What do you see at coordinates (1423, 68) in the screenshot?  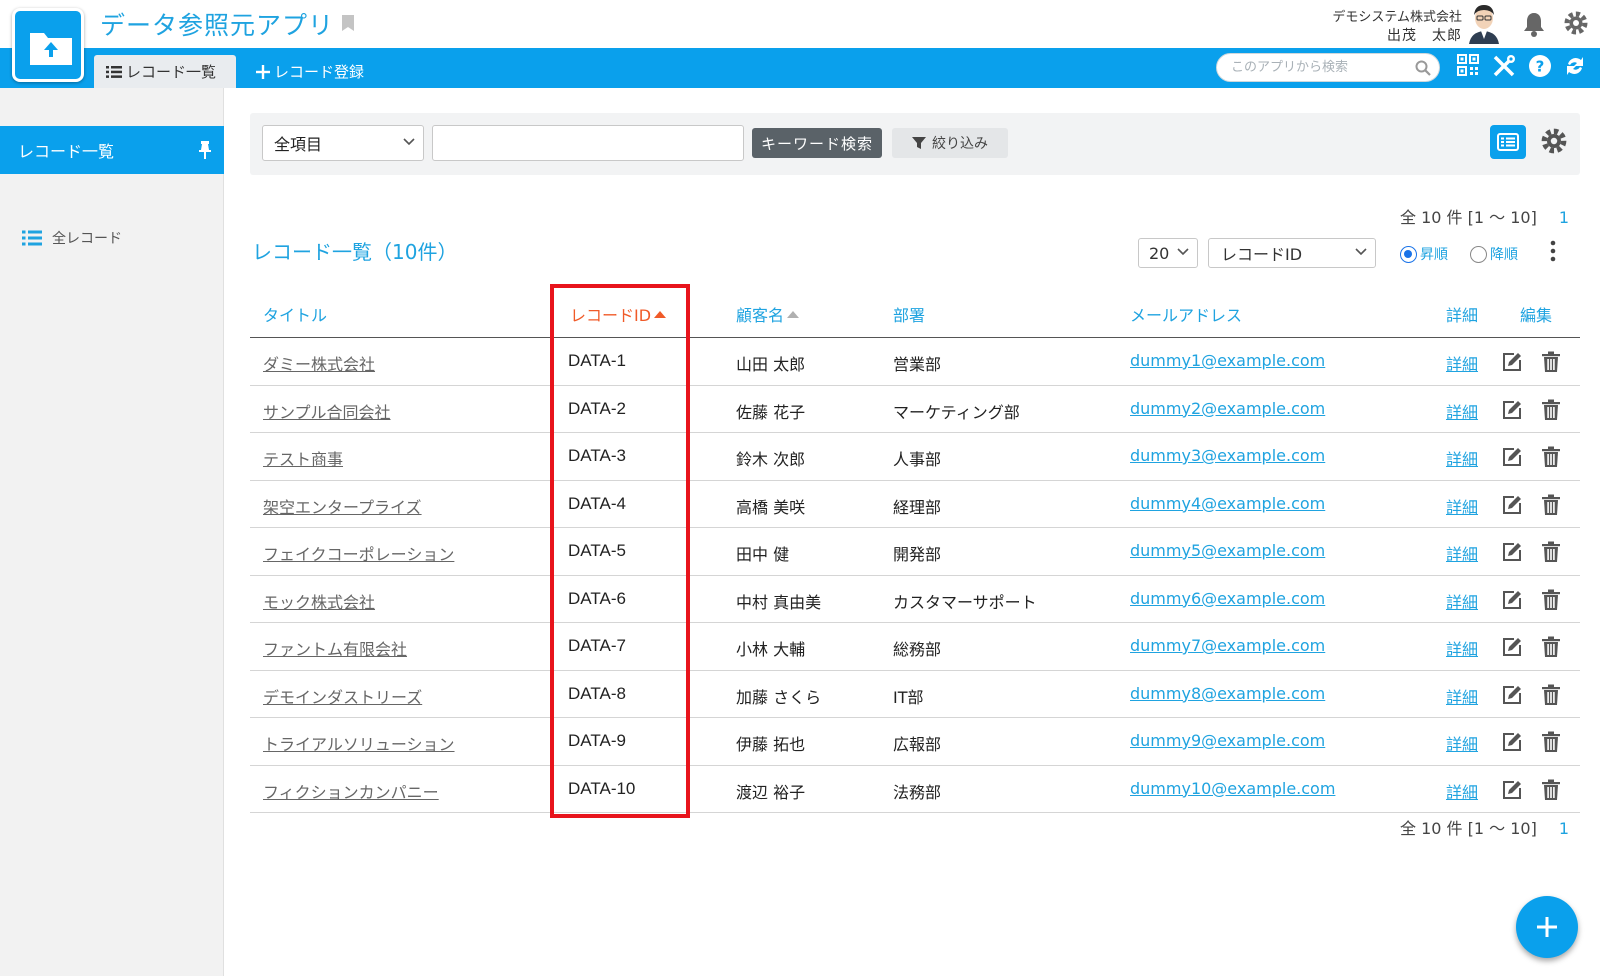 I see `search-icon` at bounding box center [1423, 68].